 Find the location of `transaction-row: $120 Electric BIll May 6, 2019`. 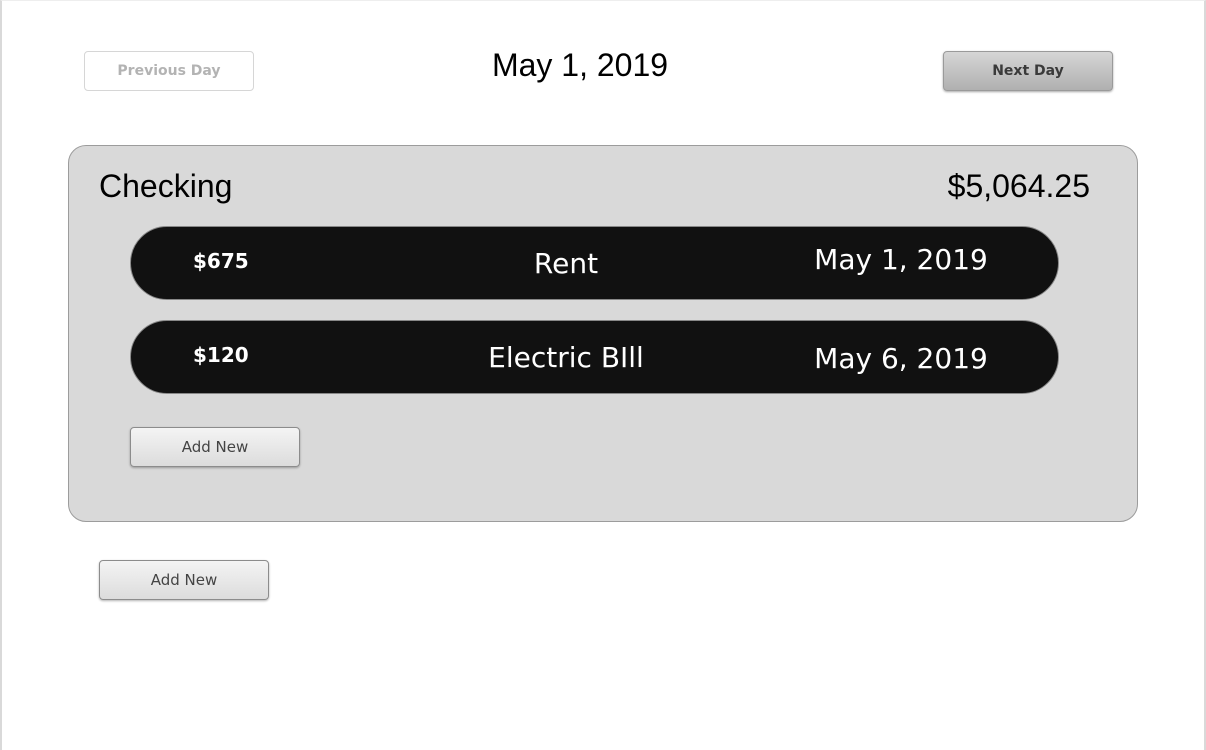

transaction-row: $120 Electric BIll May 6, 2019 is located at coordinates (594, 357).